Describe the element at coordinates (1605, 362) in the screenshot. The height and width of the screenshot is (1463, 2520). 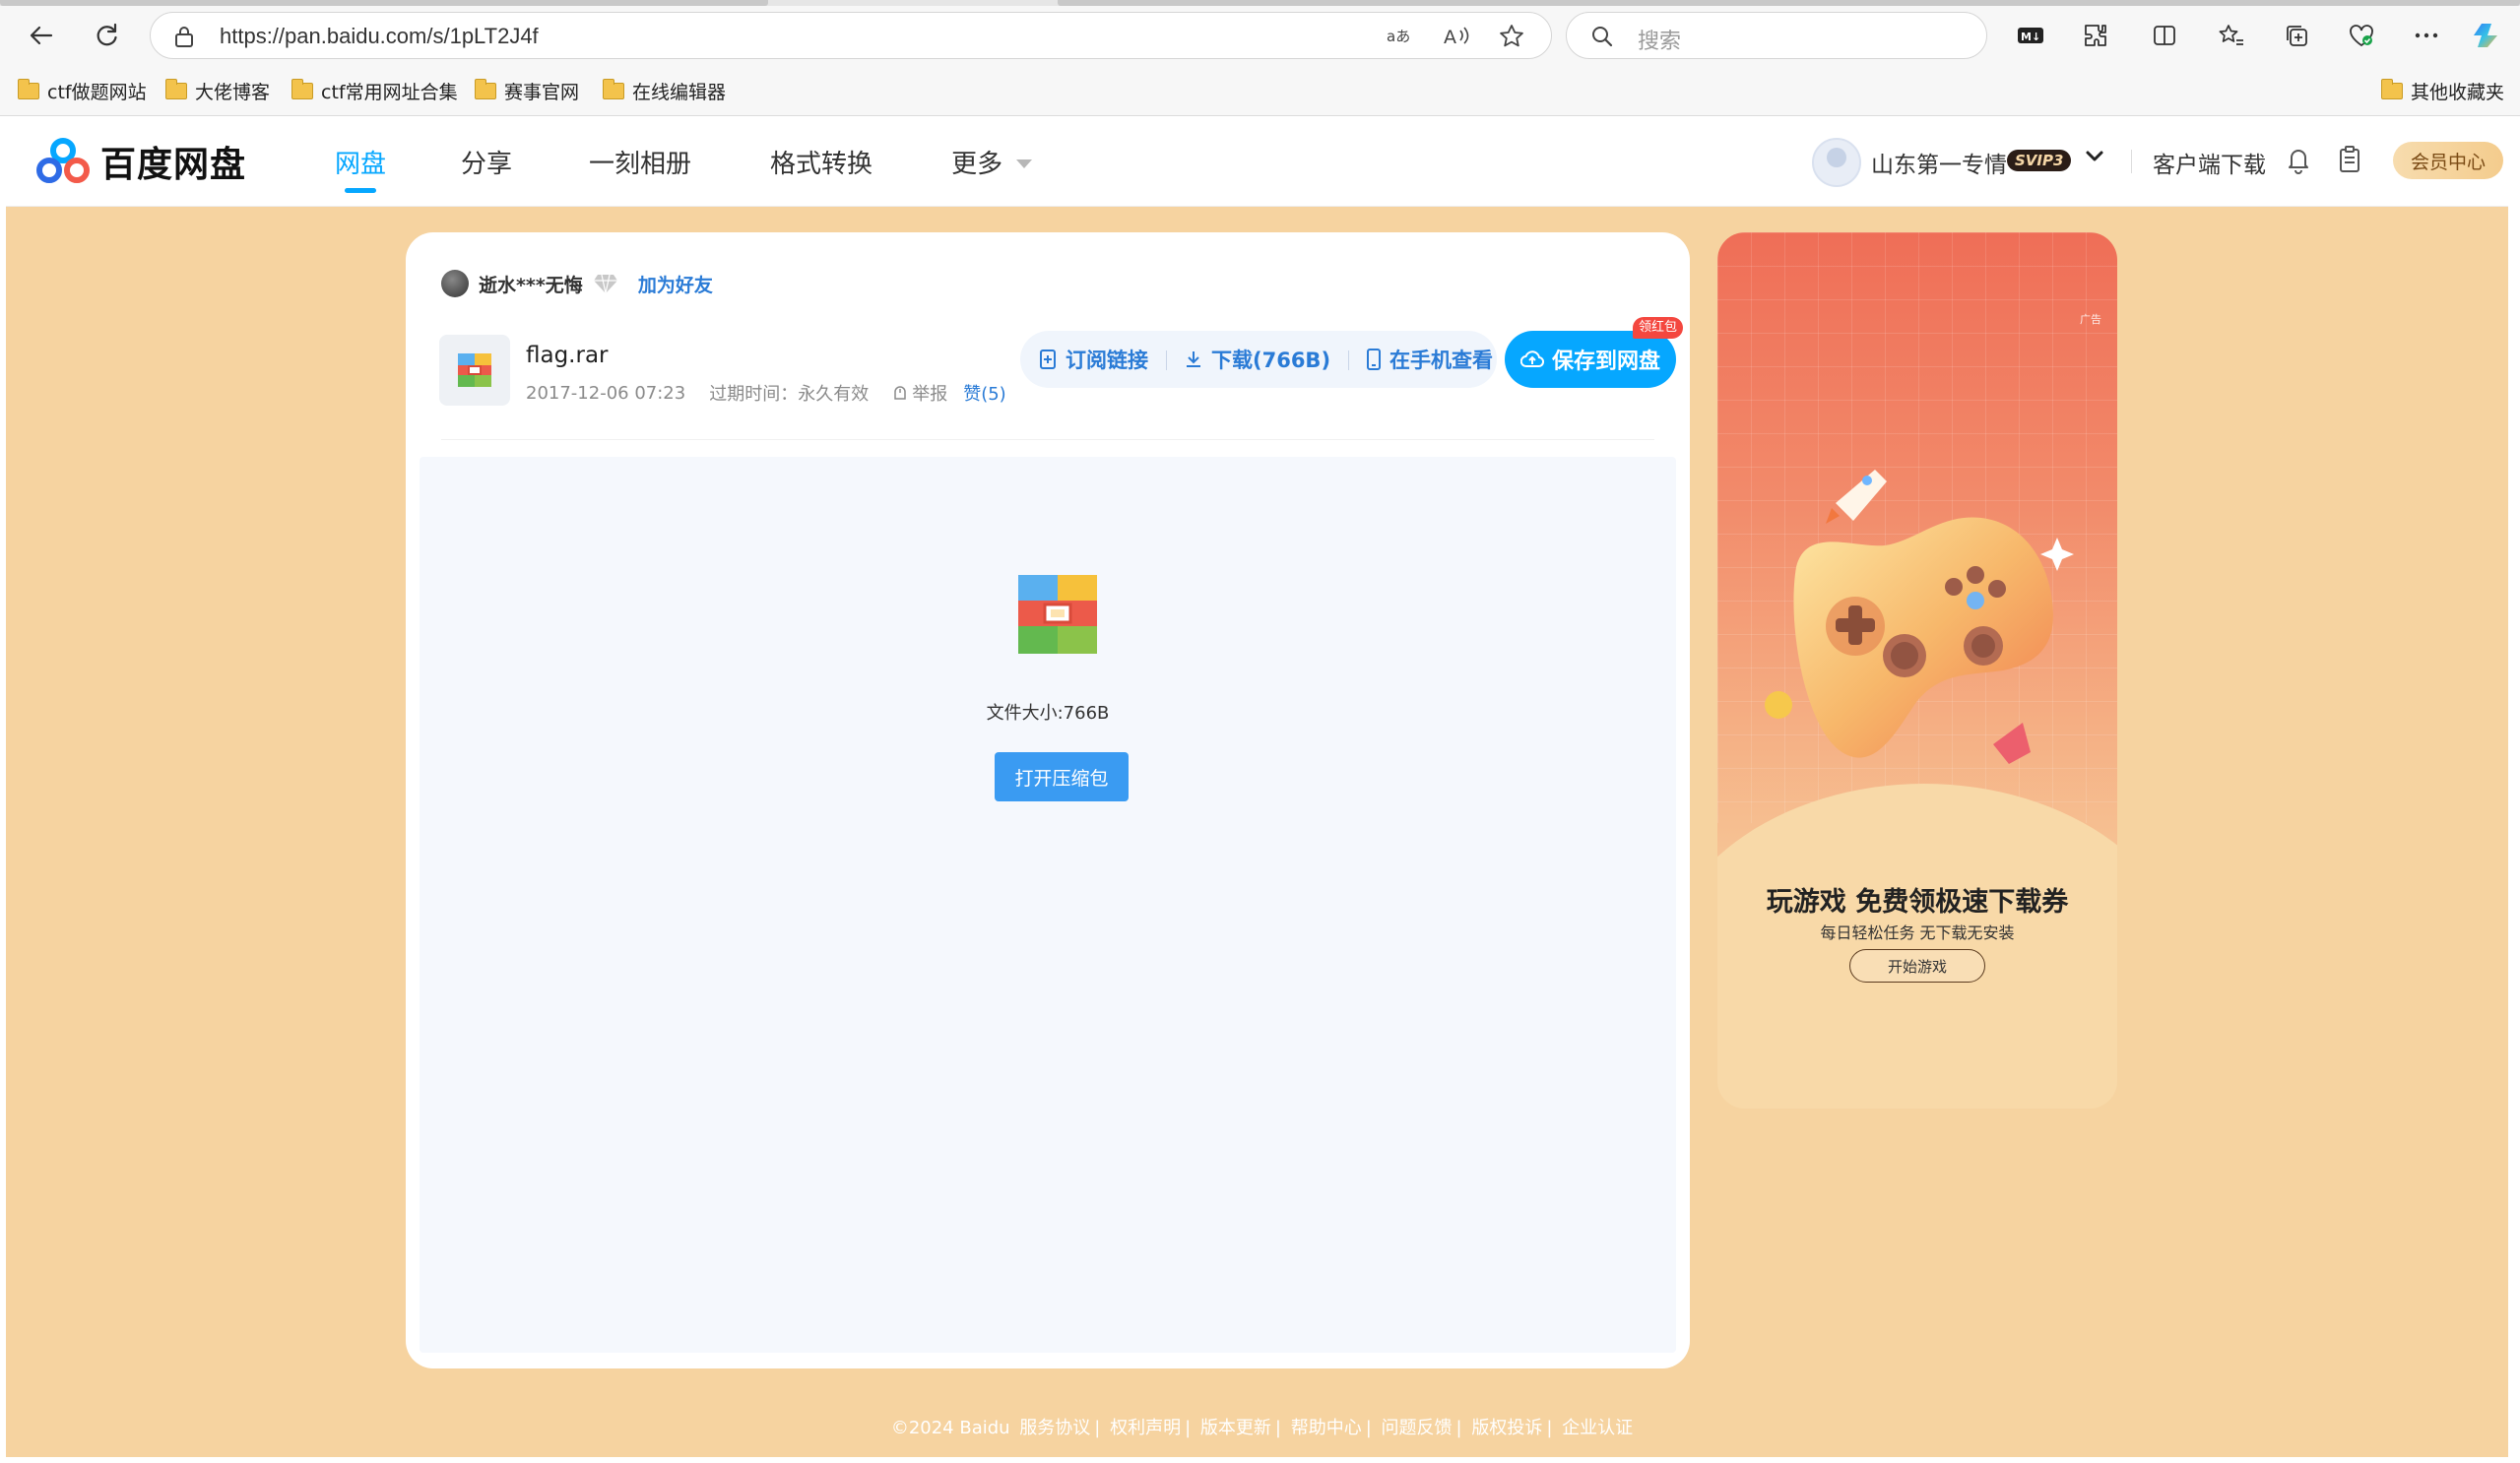
I see `save-label: 保存到网盘` at that location.